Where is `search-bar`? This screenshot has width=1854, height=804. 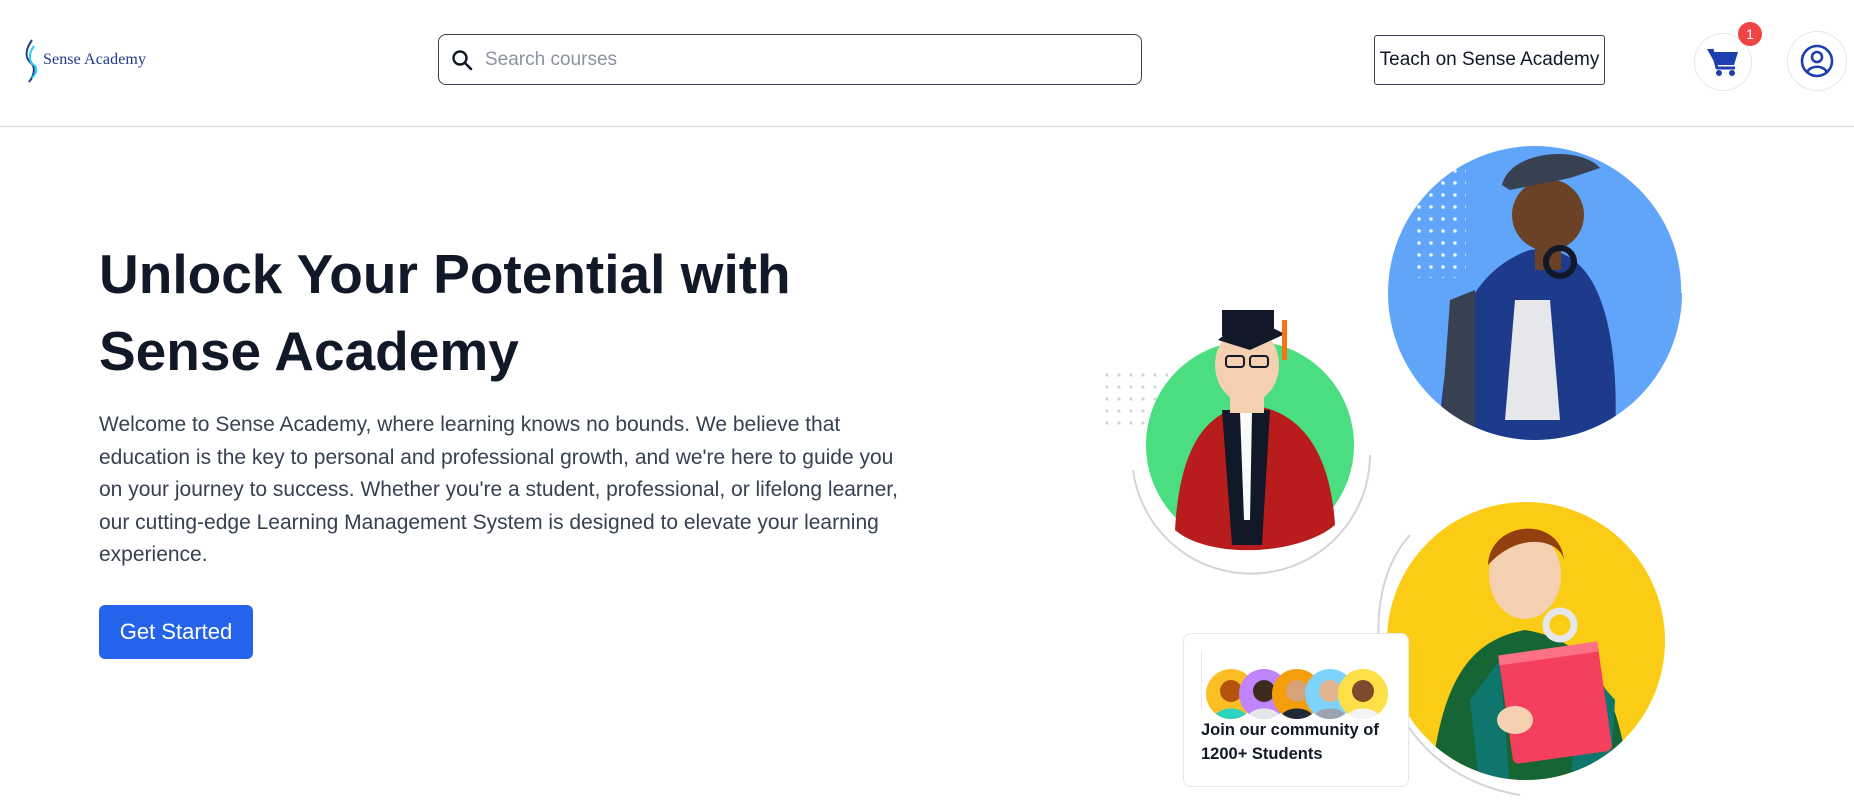 search-bar is located at coordinates (790, 59).